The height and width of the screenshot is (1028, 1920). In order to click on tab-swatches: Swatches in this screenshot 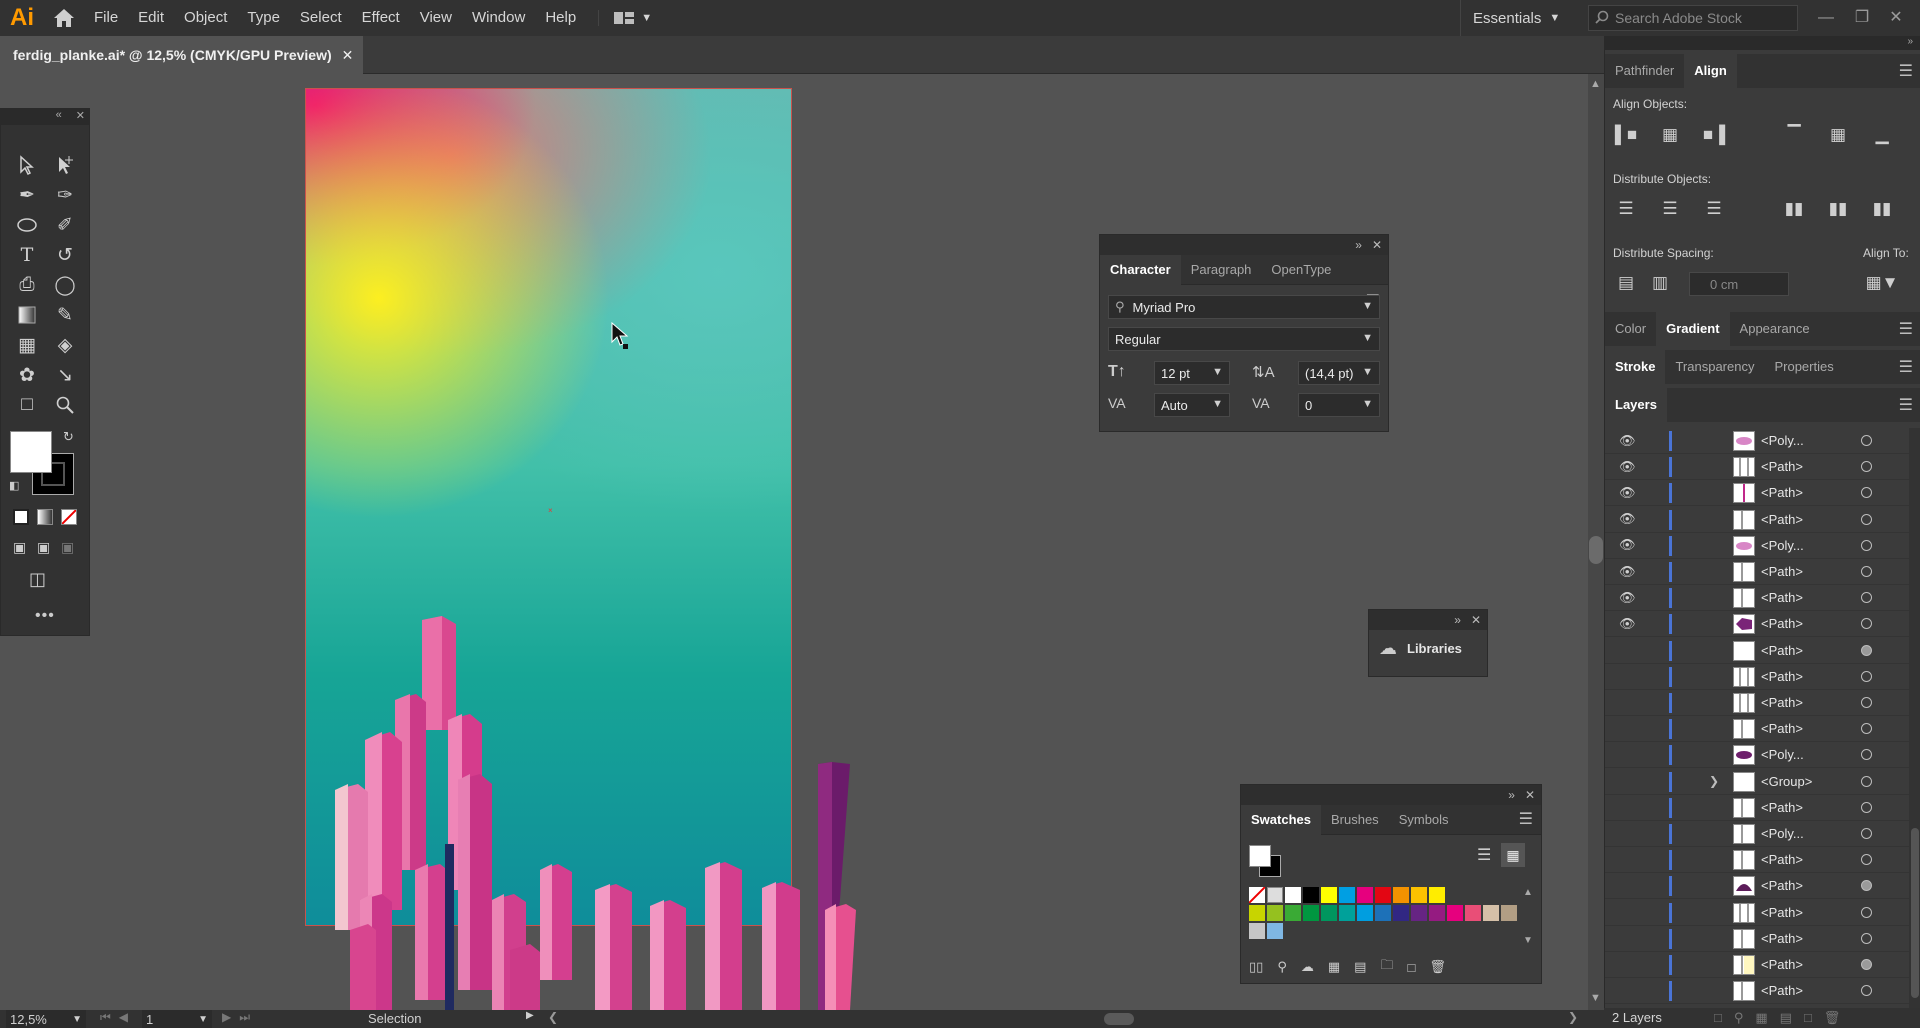, I will do `click(1281, 819)`.